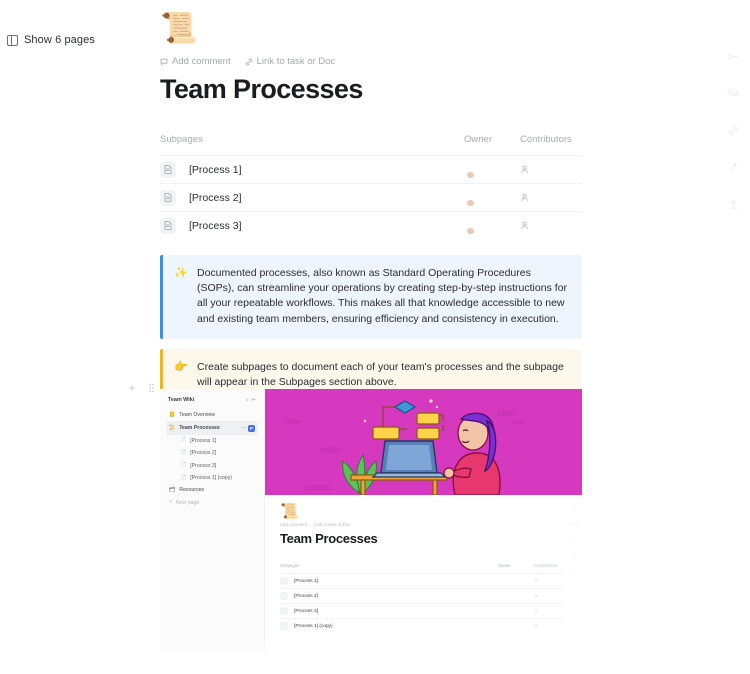 This screenshot has width=750, height=674. I want to click on sidebar-item-team-processes: 📜 Team Processes ⋯ P, so click(212, 428).